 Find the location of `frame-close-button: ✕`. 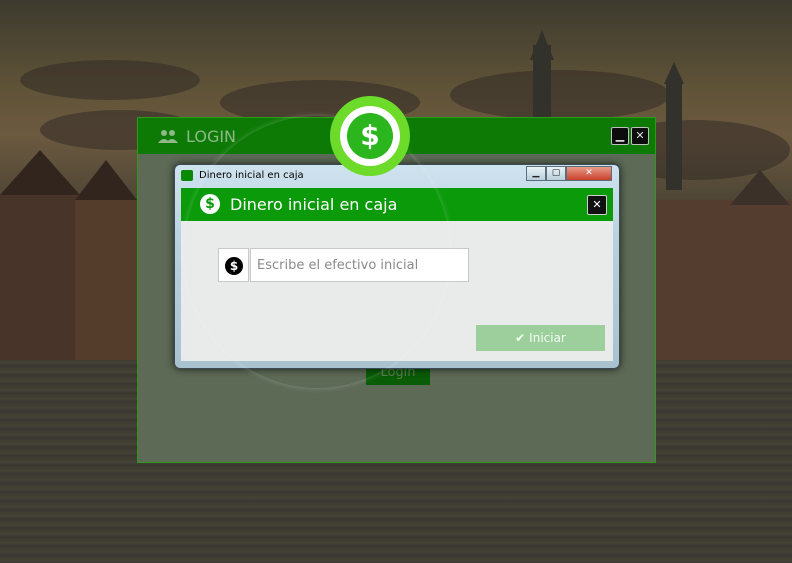

frame-close-button: ✕ is located at coordinates (589, 173).